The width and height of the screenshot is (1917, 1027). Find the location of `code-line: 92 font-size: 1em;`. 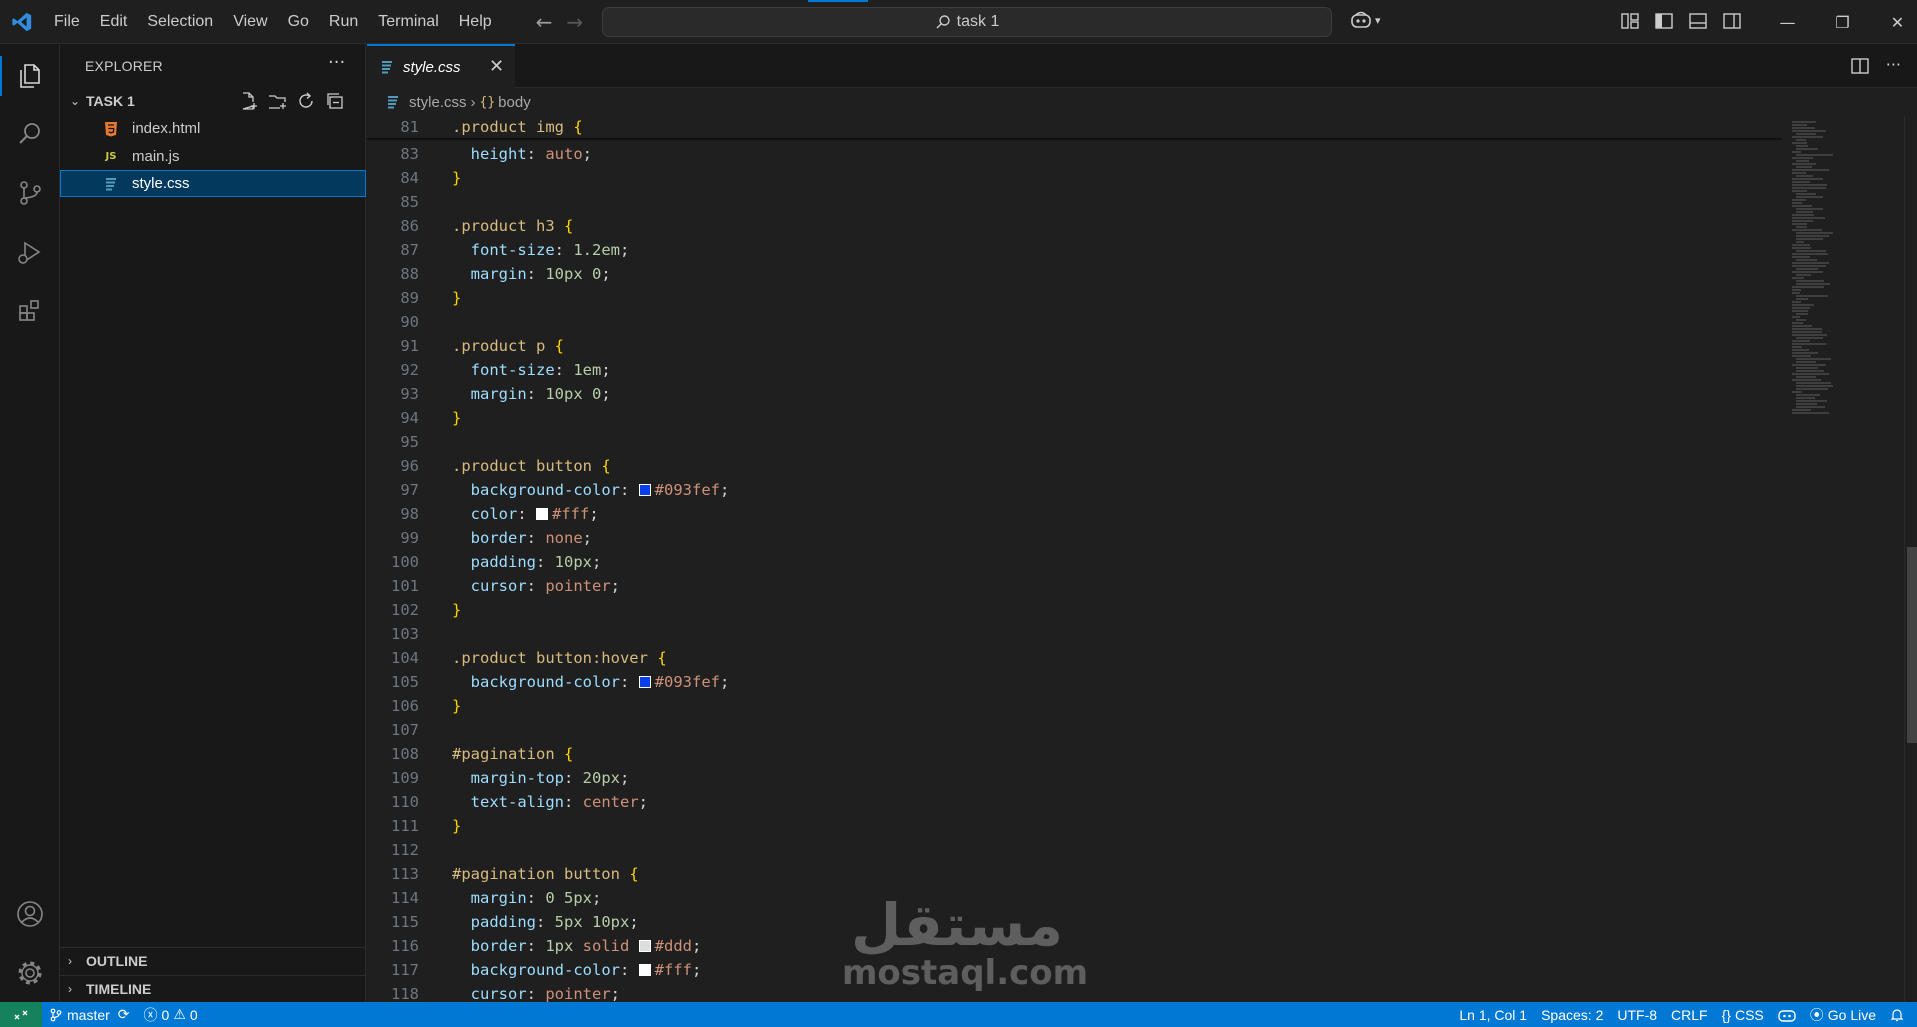

code-line: 92 font-size: 1em; is located at coordinates (1074, 370).